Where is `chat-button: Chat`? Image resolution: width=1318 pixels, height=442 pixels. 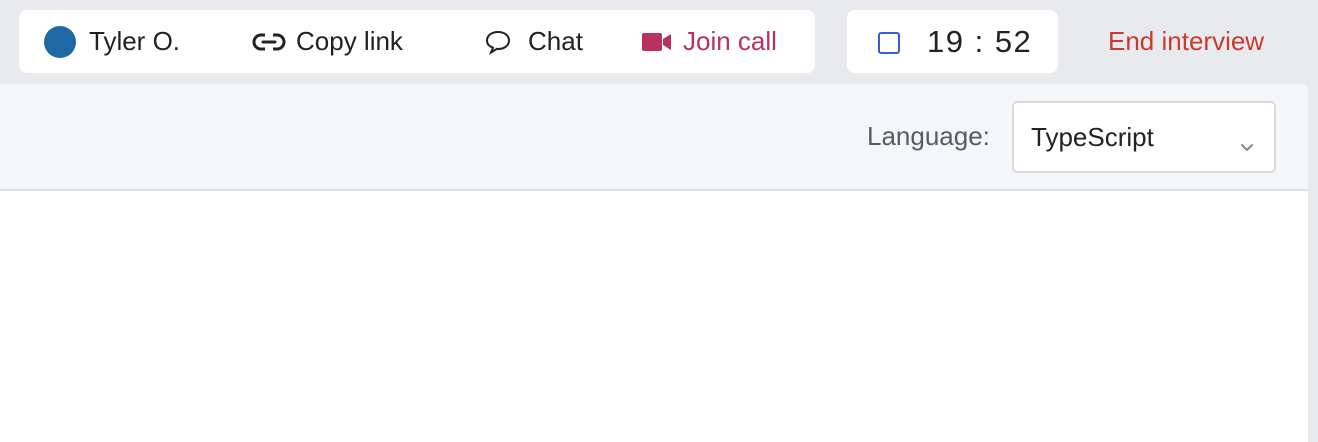 chat-button: Chat is located at coordinates (533, 41).